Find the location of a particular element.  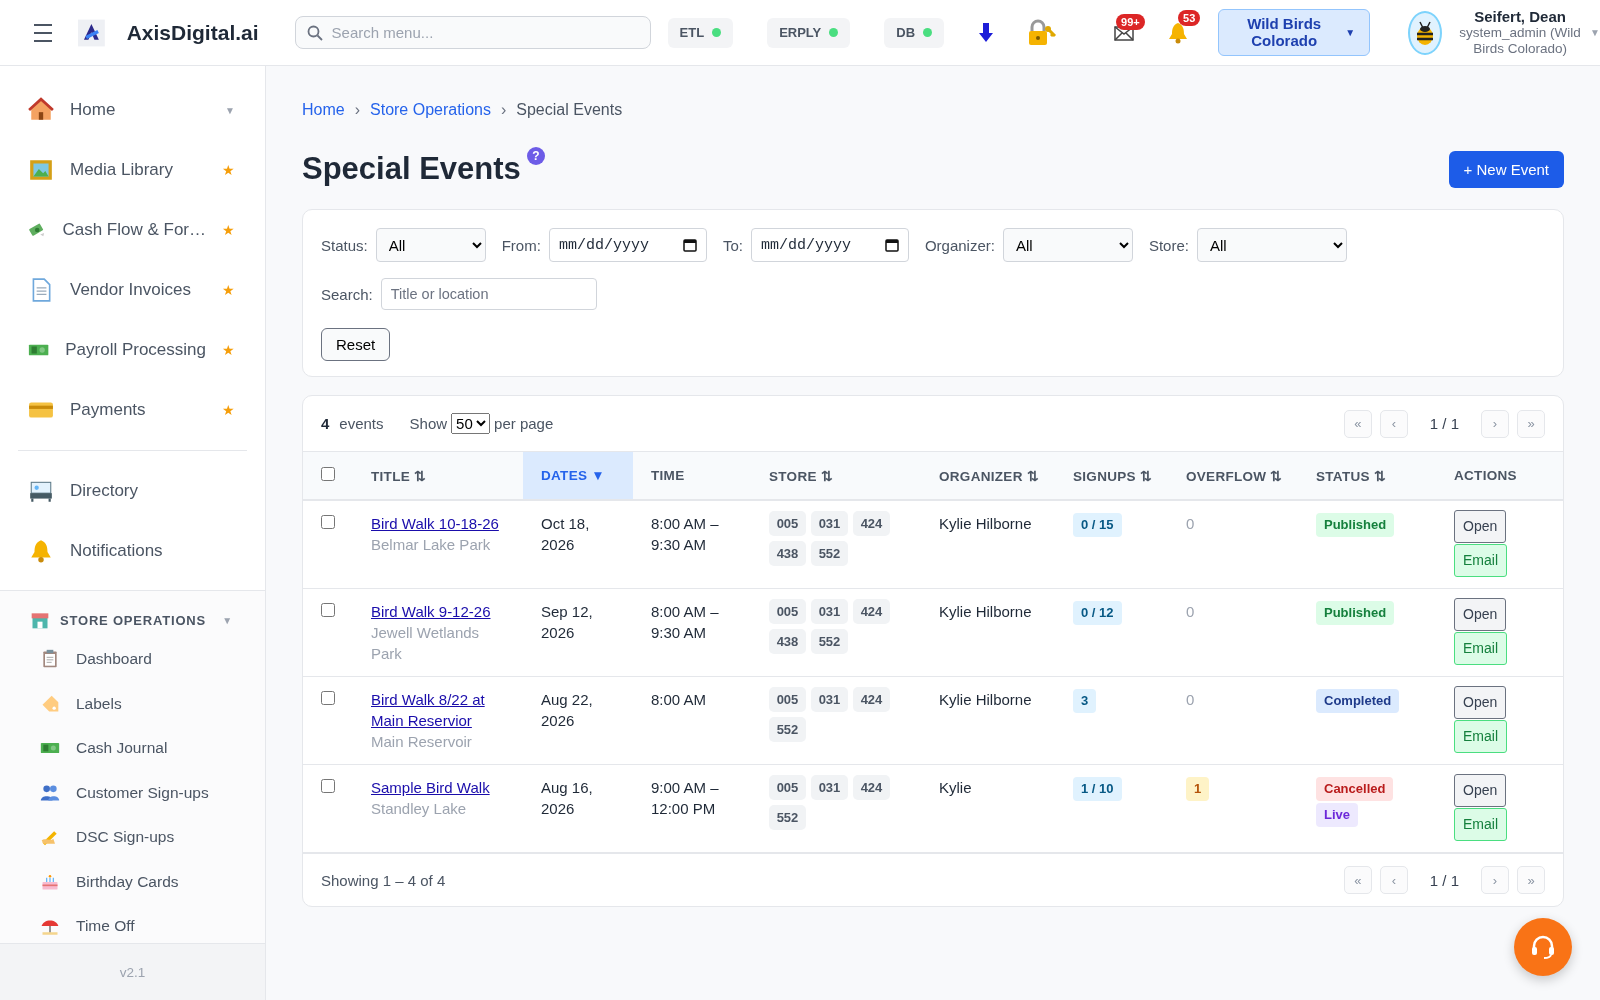

search-field: Title or location is located at coordinates (488, 294).